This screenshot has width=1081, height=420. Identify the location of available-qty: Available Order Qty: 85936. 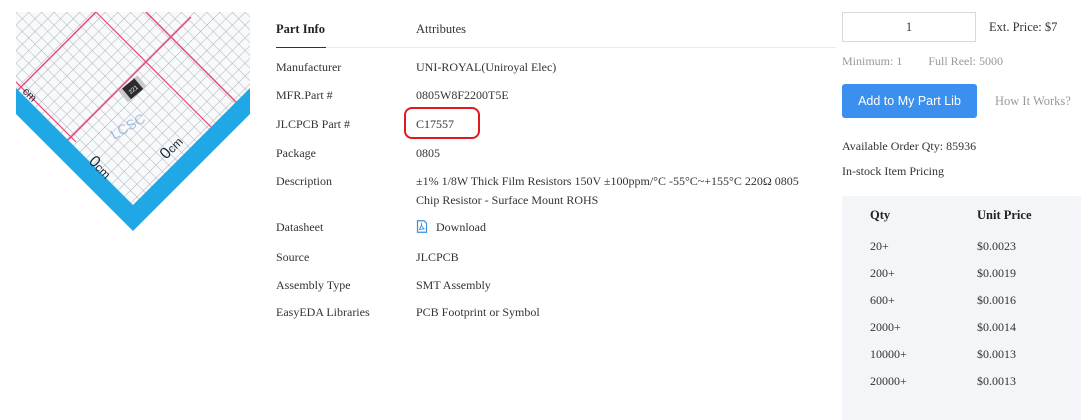
(909, 146).